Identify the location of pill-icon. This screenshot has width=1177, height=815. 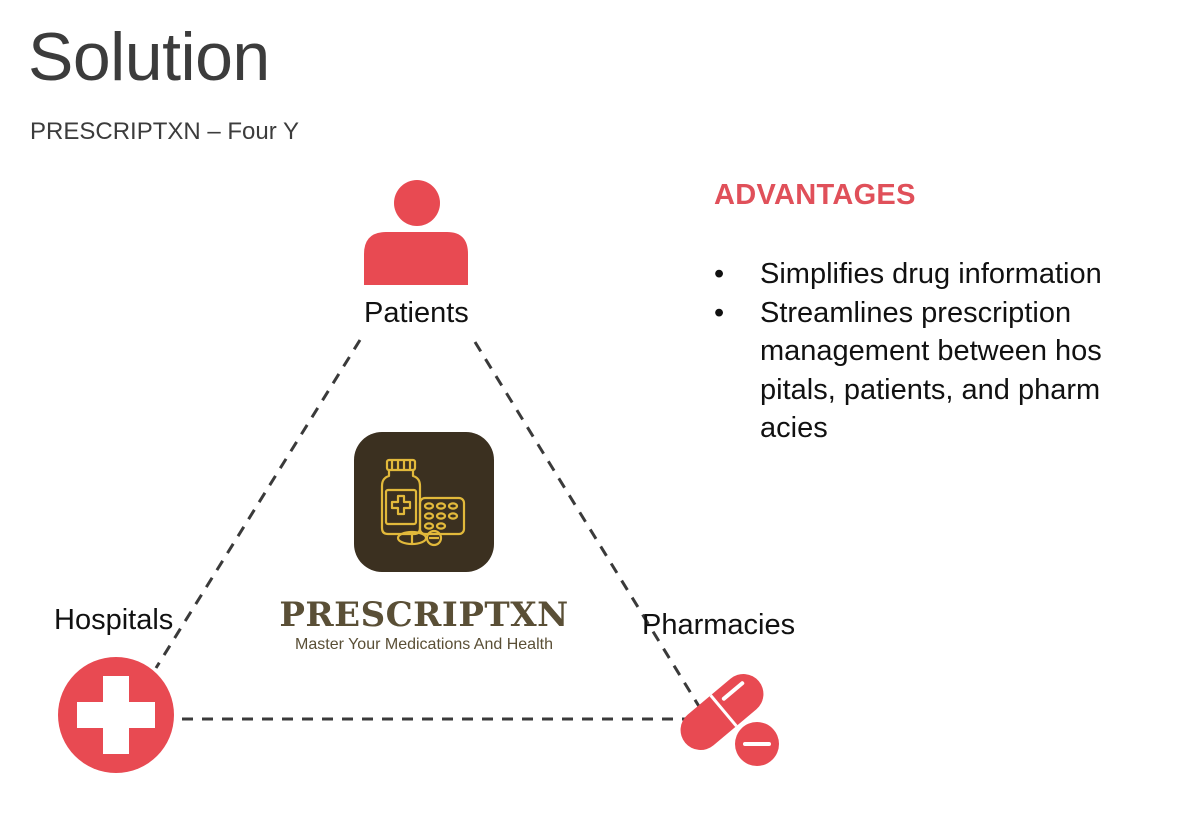
(729, 720).